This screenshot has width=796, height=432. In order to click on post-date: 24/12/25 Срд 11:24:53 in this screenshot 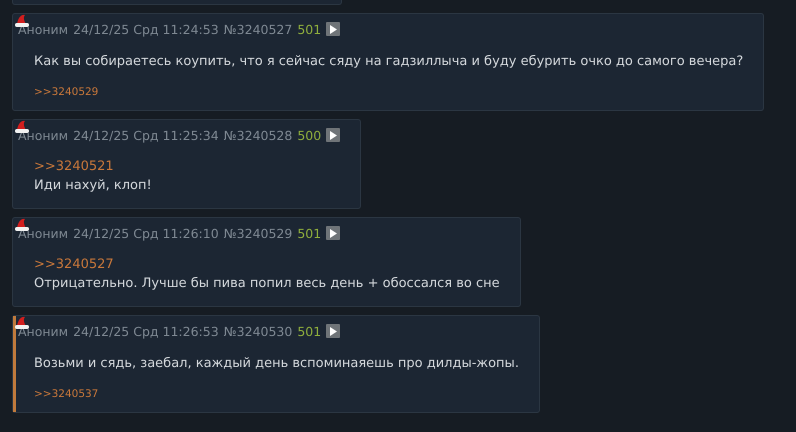, I will do `click(146, 29)`.